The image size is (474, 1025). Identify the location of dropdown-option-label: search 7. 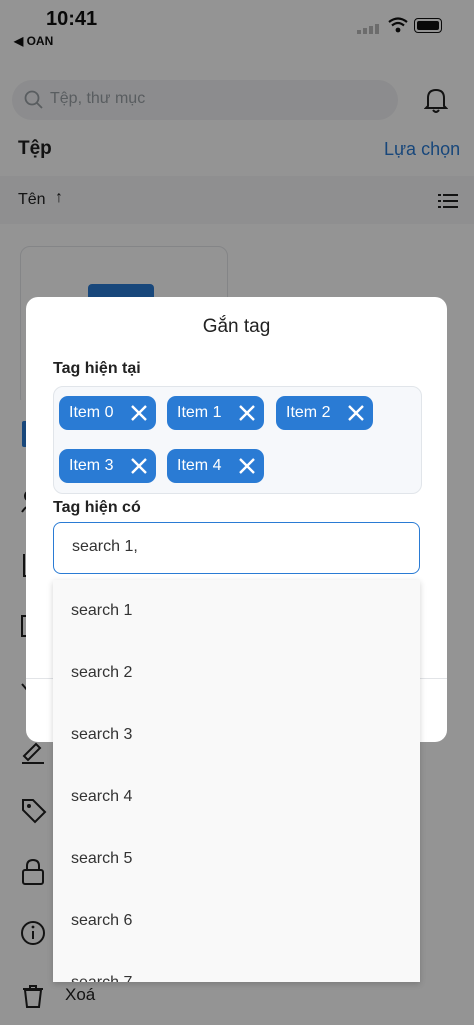
(101, 978).